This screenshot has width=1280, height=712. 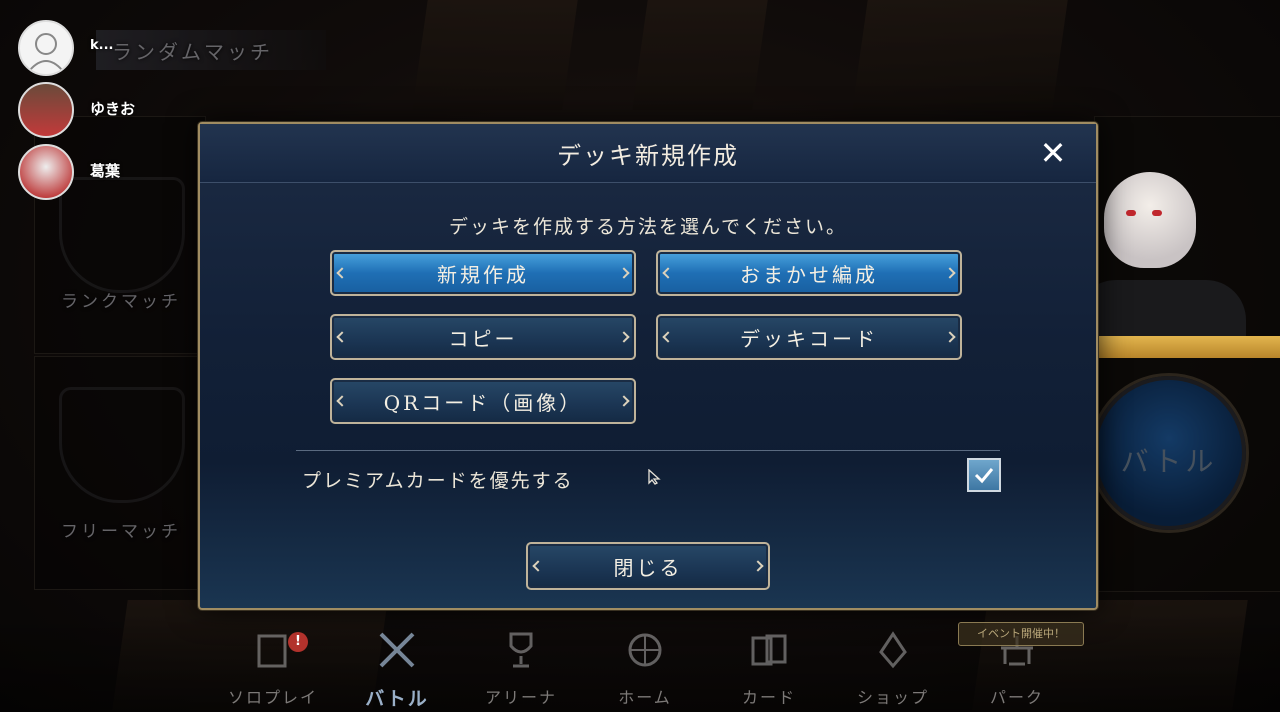 I want to click on vtuber-character, so click(x=1161, y=255).